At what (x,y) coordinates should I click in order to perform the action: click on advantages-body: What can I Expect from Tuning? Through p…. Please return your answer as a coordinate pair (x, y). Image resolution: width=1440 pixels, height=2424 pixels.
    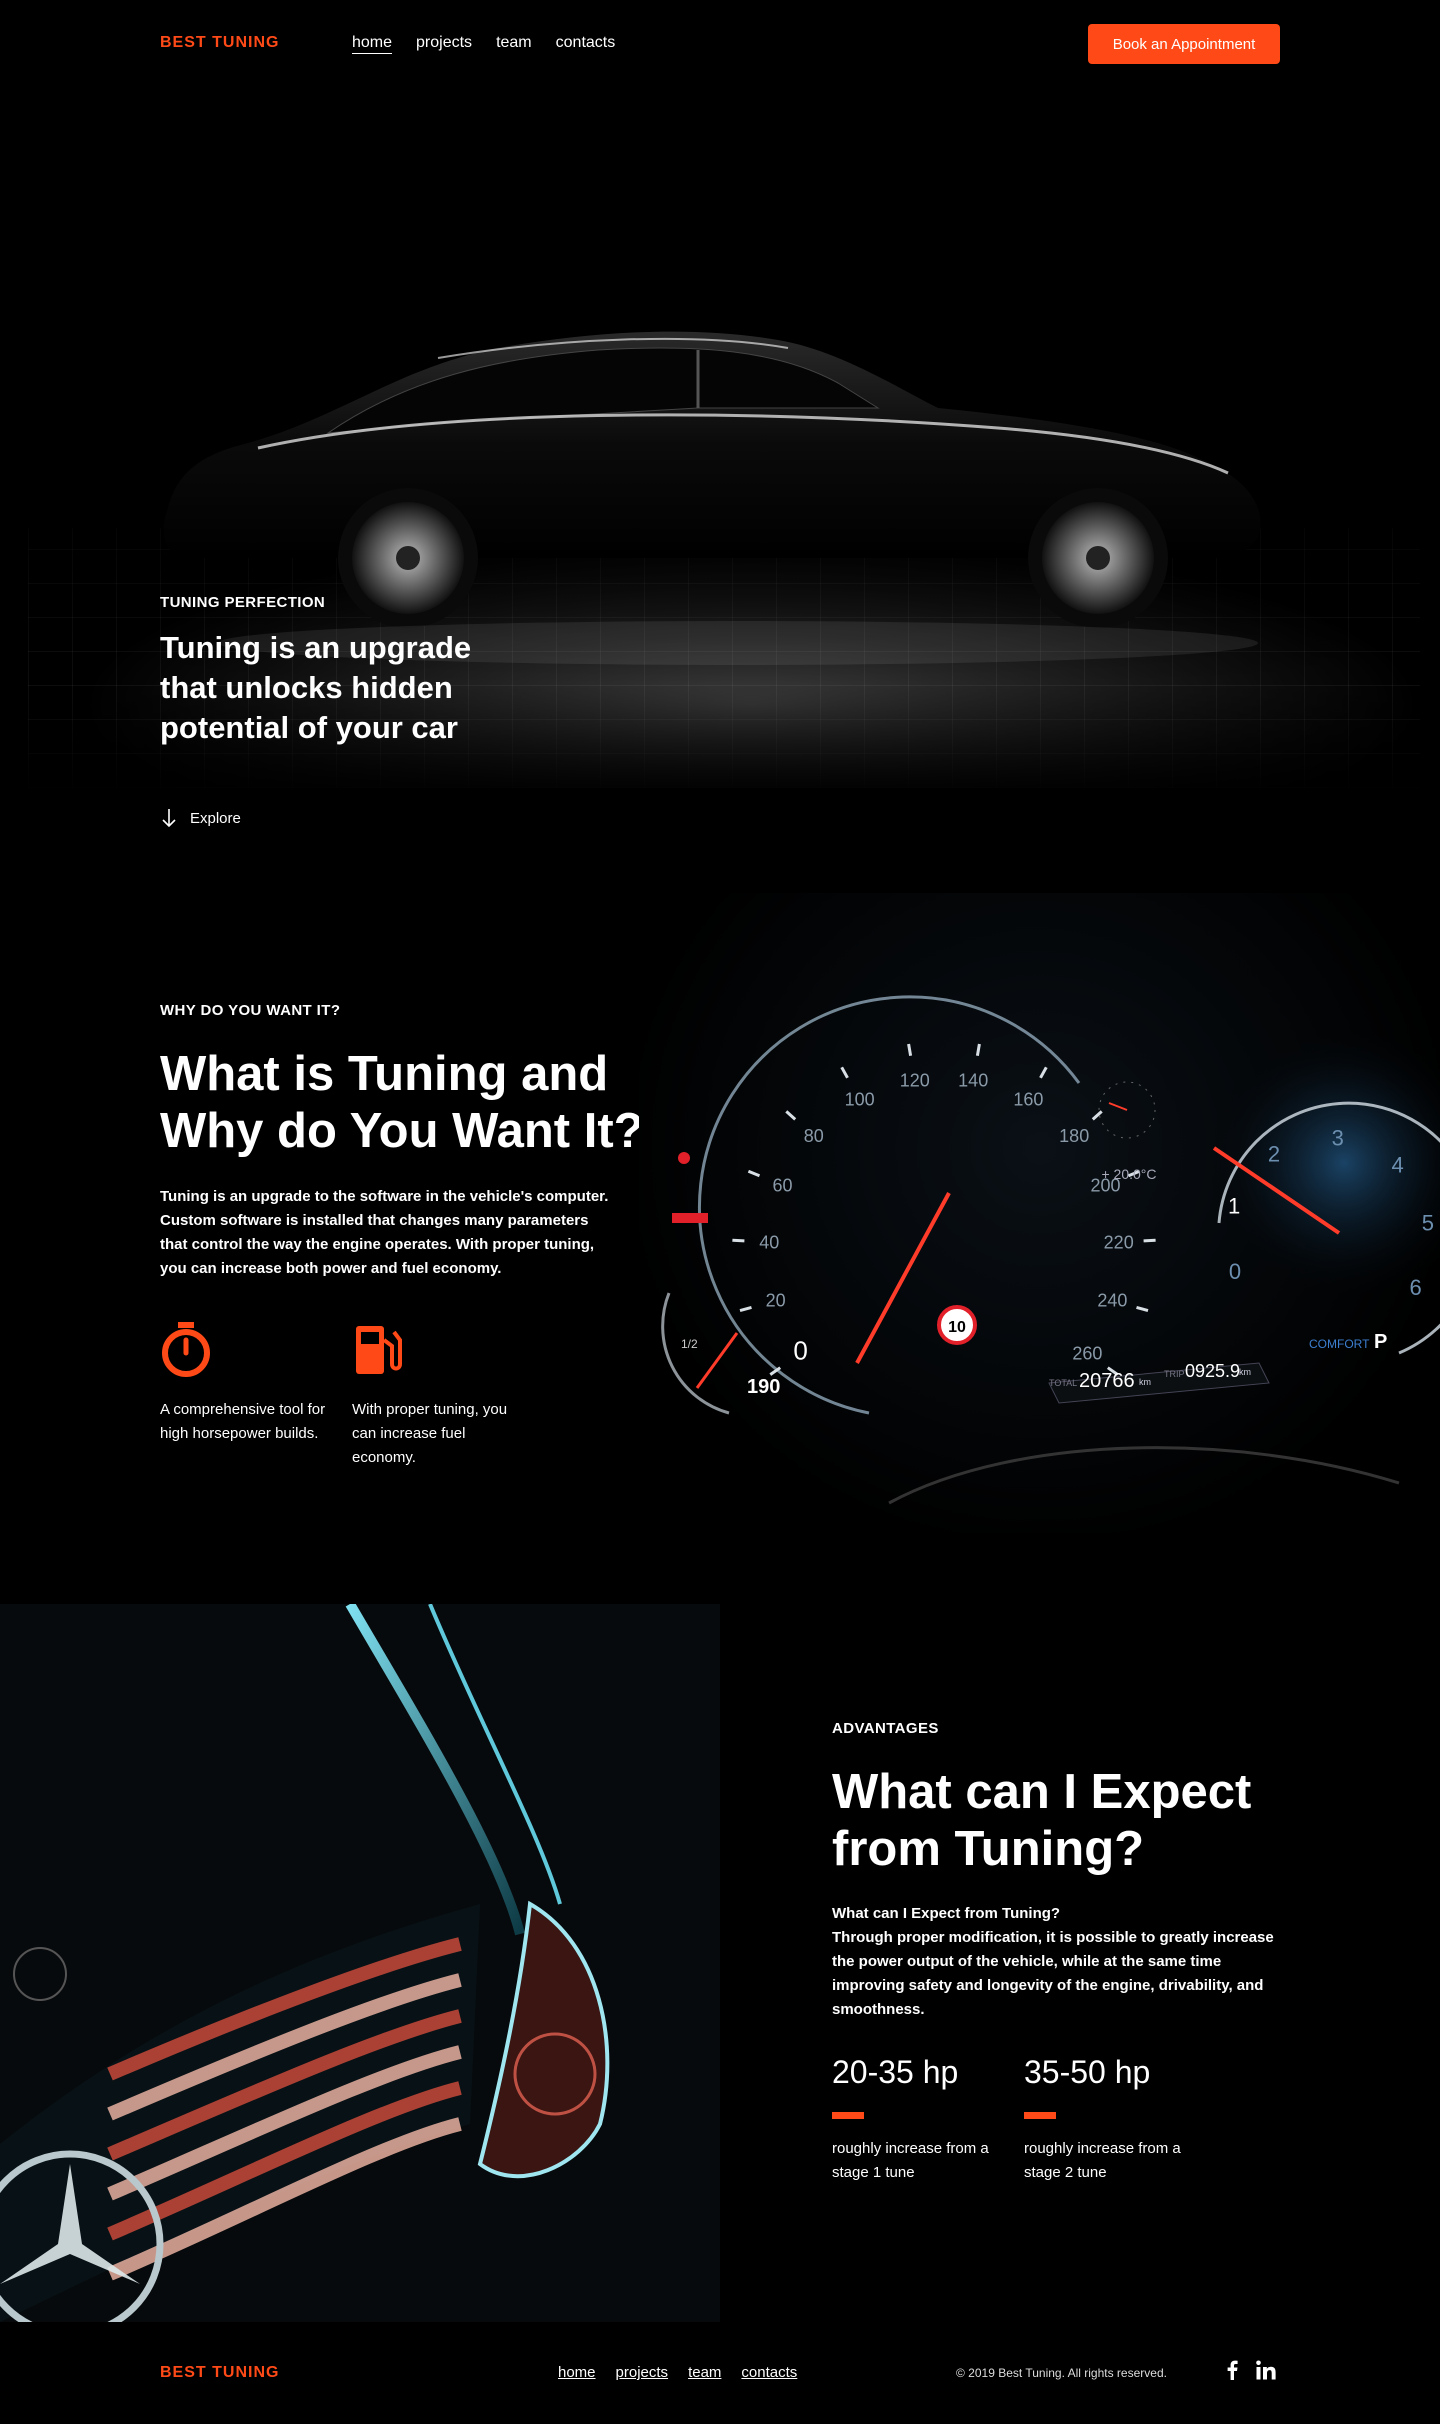
    Looking at the image, I should click on (1057, 1962).